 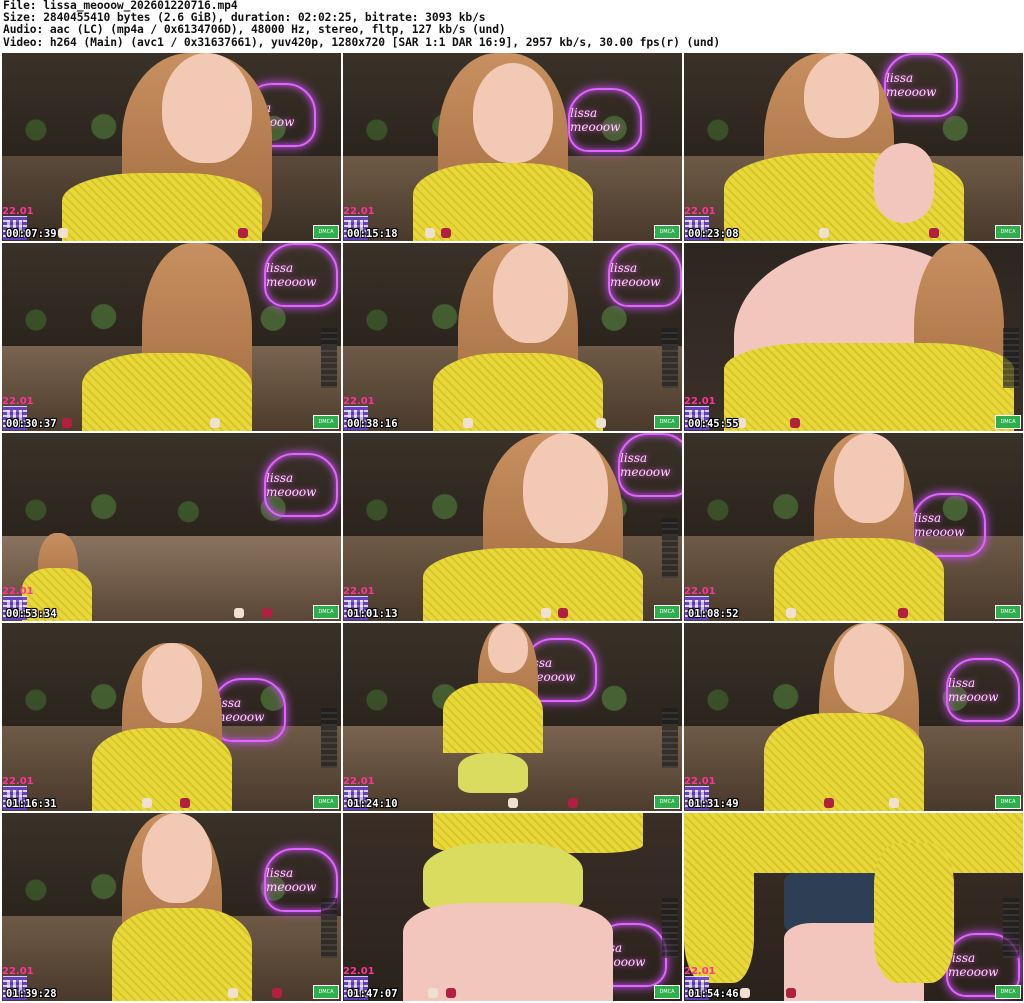 What do you see at coordinates (171, 147) in the screenshot?
I see `thumbnail: lissa meooow 22.01 DMCA 00:07:39` at bounding box center [171, 147].